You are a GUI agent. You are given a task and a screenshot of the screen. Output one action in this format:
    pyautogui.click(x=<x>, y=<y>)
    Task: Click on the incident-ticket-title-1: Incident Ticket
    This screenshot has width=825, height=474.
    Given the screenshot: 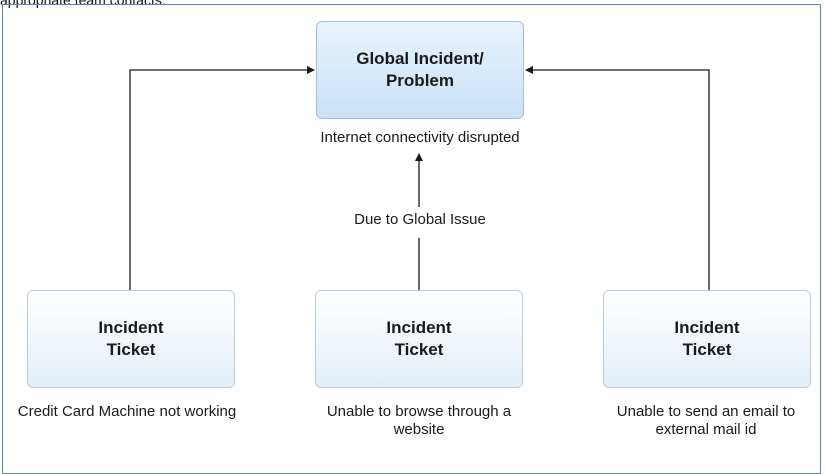 What is the action you would take?
    pyautogui.click(x=131, y=338)
    